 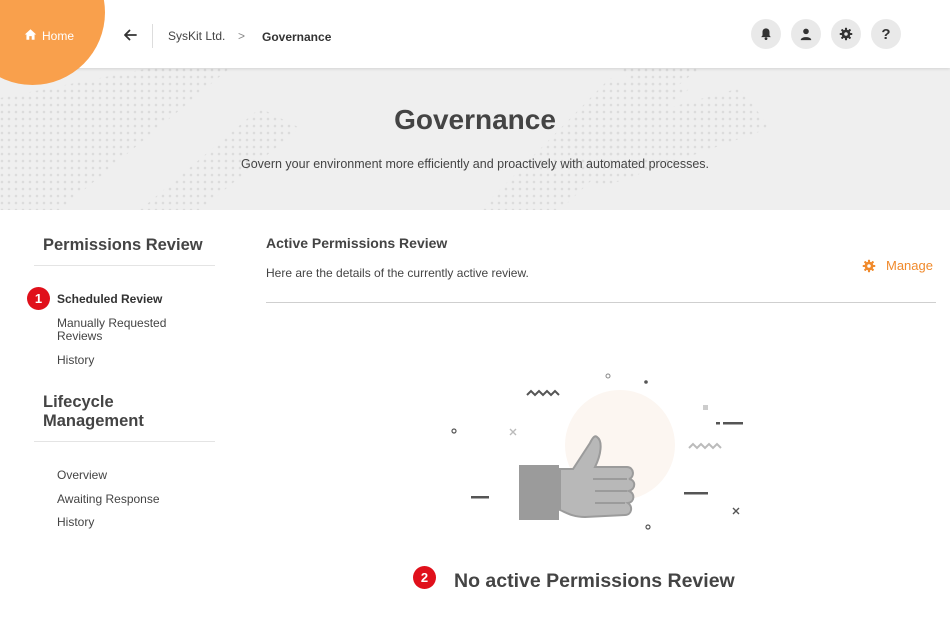 What do you see at coordinates (475, 42) in the screenshot?
I see `top-bar: Home SysKit Ltd. > Governance ?` at bounding box center [475, 42].